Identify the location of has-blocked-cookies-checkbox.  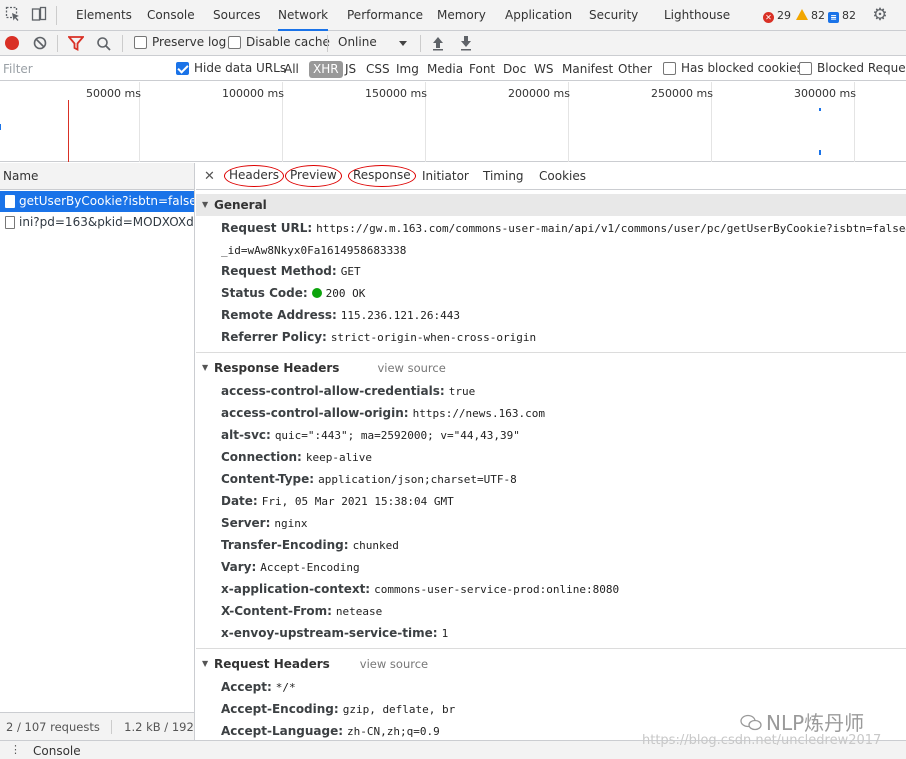
(669, 68).